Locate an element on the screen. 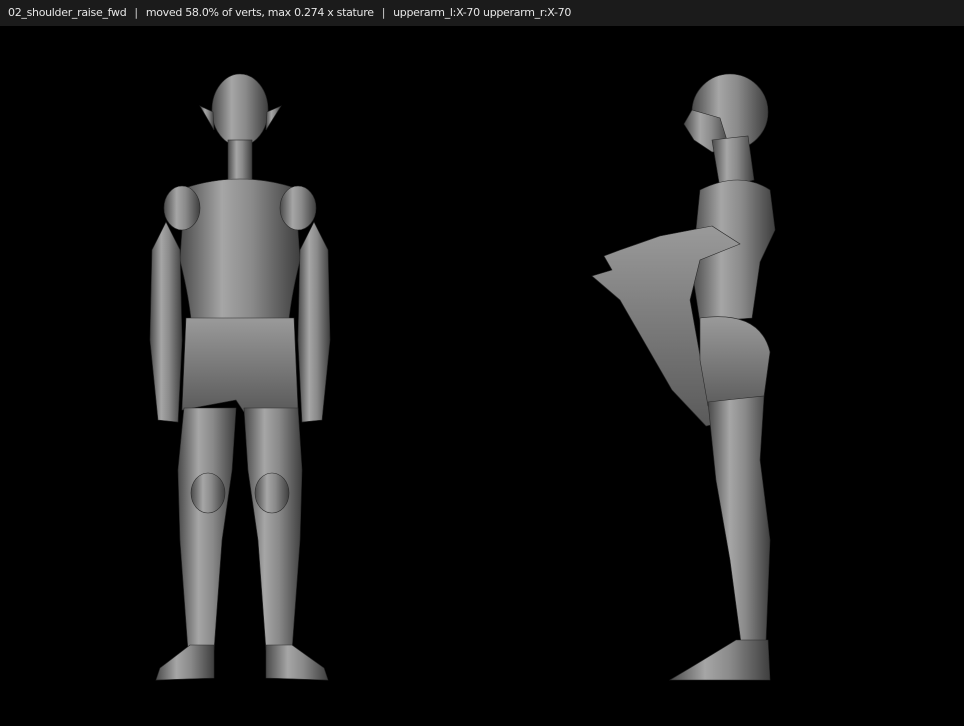 This screenshot has height=726, width=964. pose-name-label: 02_shoulder_raise_fwd is located at coordinates (67, 12).